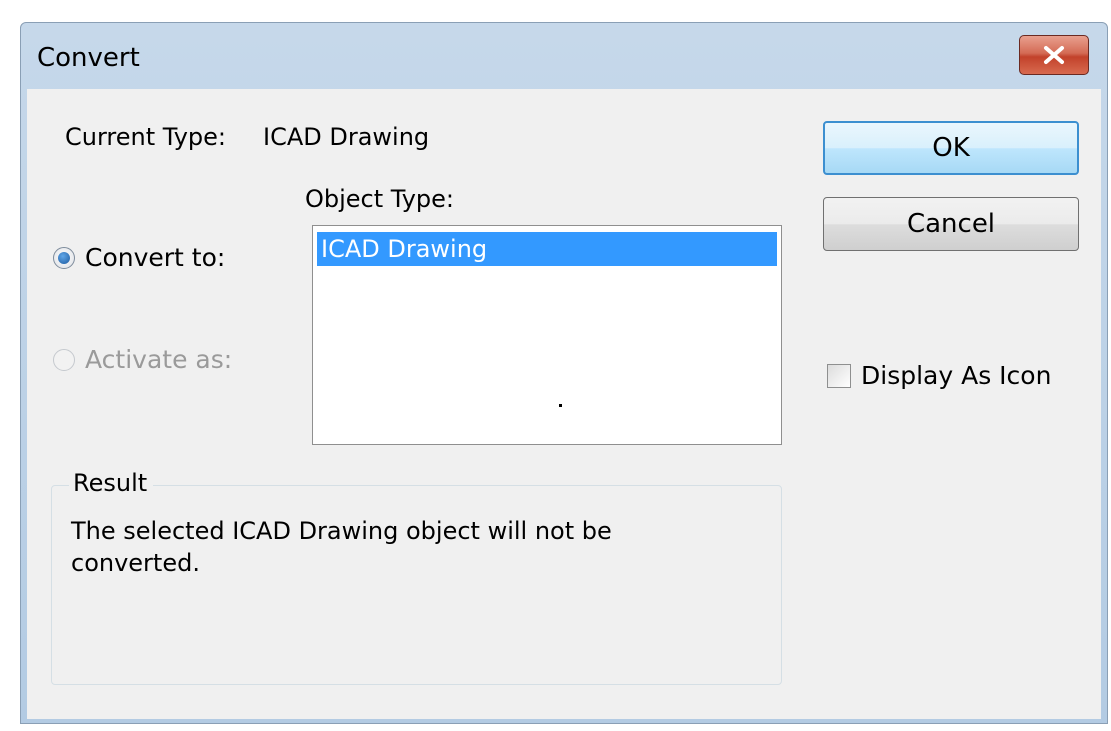 This screenshot has height=731, width=1111. What do you see at coordinates (111, 483) in the screenshot?
I see `result-label: Result` at bounding box center [111, 483].